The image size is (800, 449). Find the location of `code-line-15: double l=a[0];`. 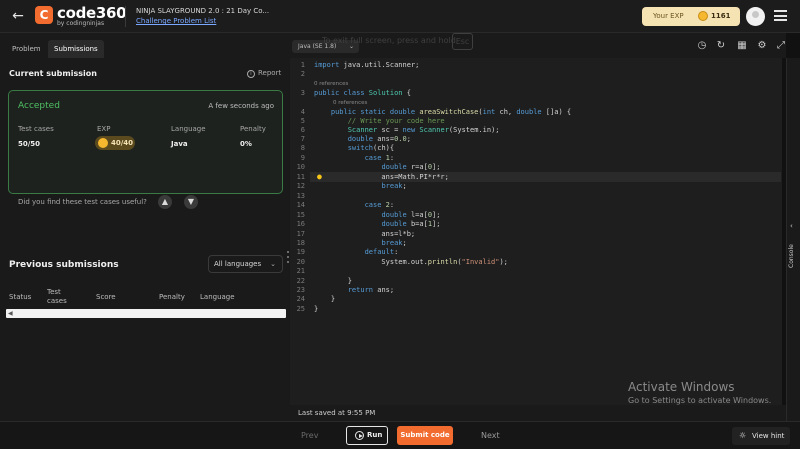

code-line-15: double l=a[0]; is located at coordinates (411, 215).